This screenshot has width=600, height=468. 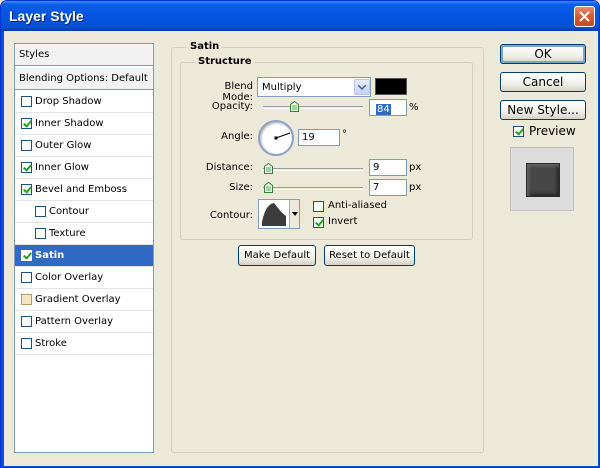 I want to click on blending-options-label: Blending Options: Default, so click(x=83, y=78).